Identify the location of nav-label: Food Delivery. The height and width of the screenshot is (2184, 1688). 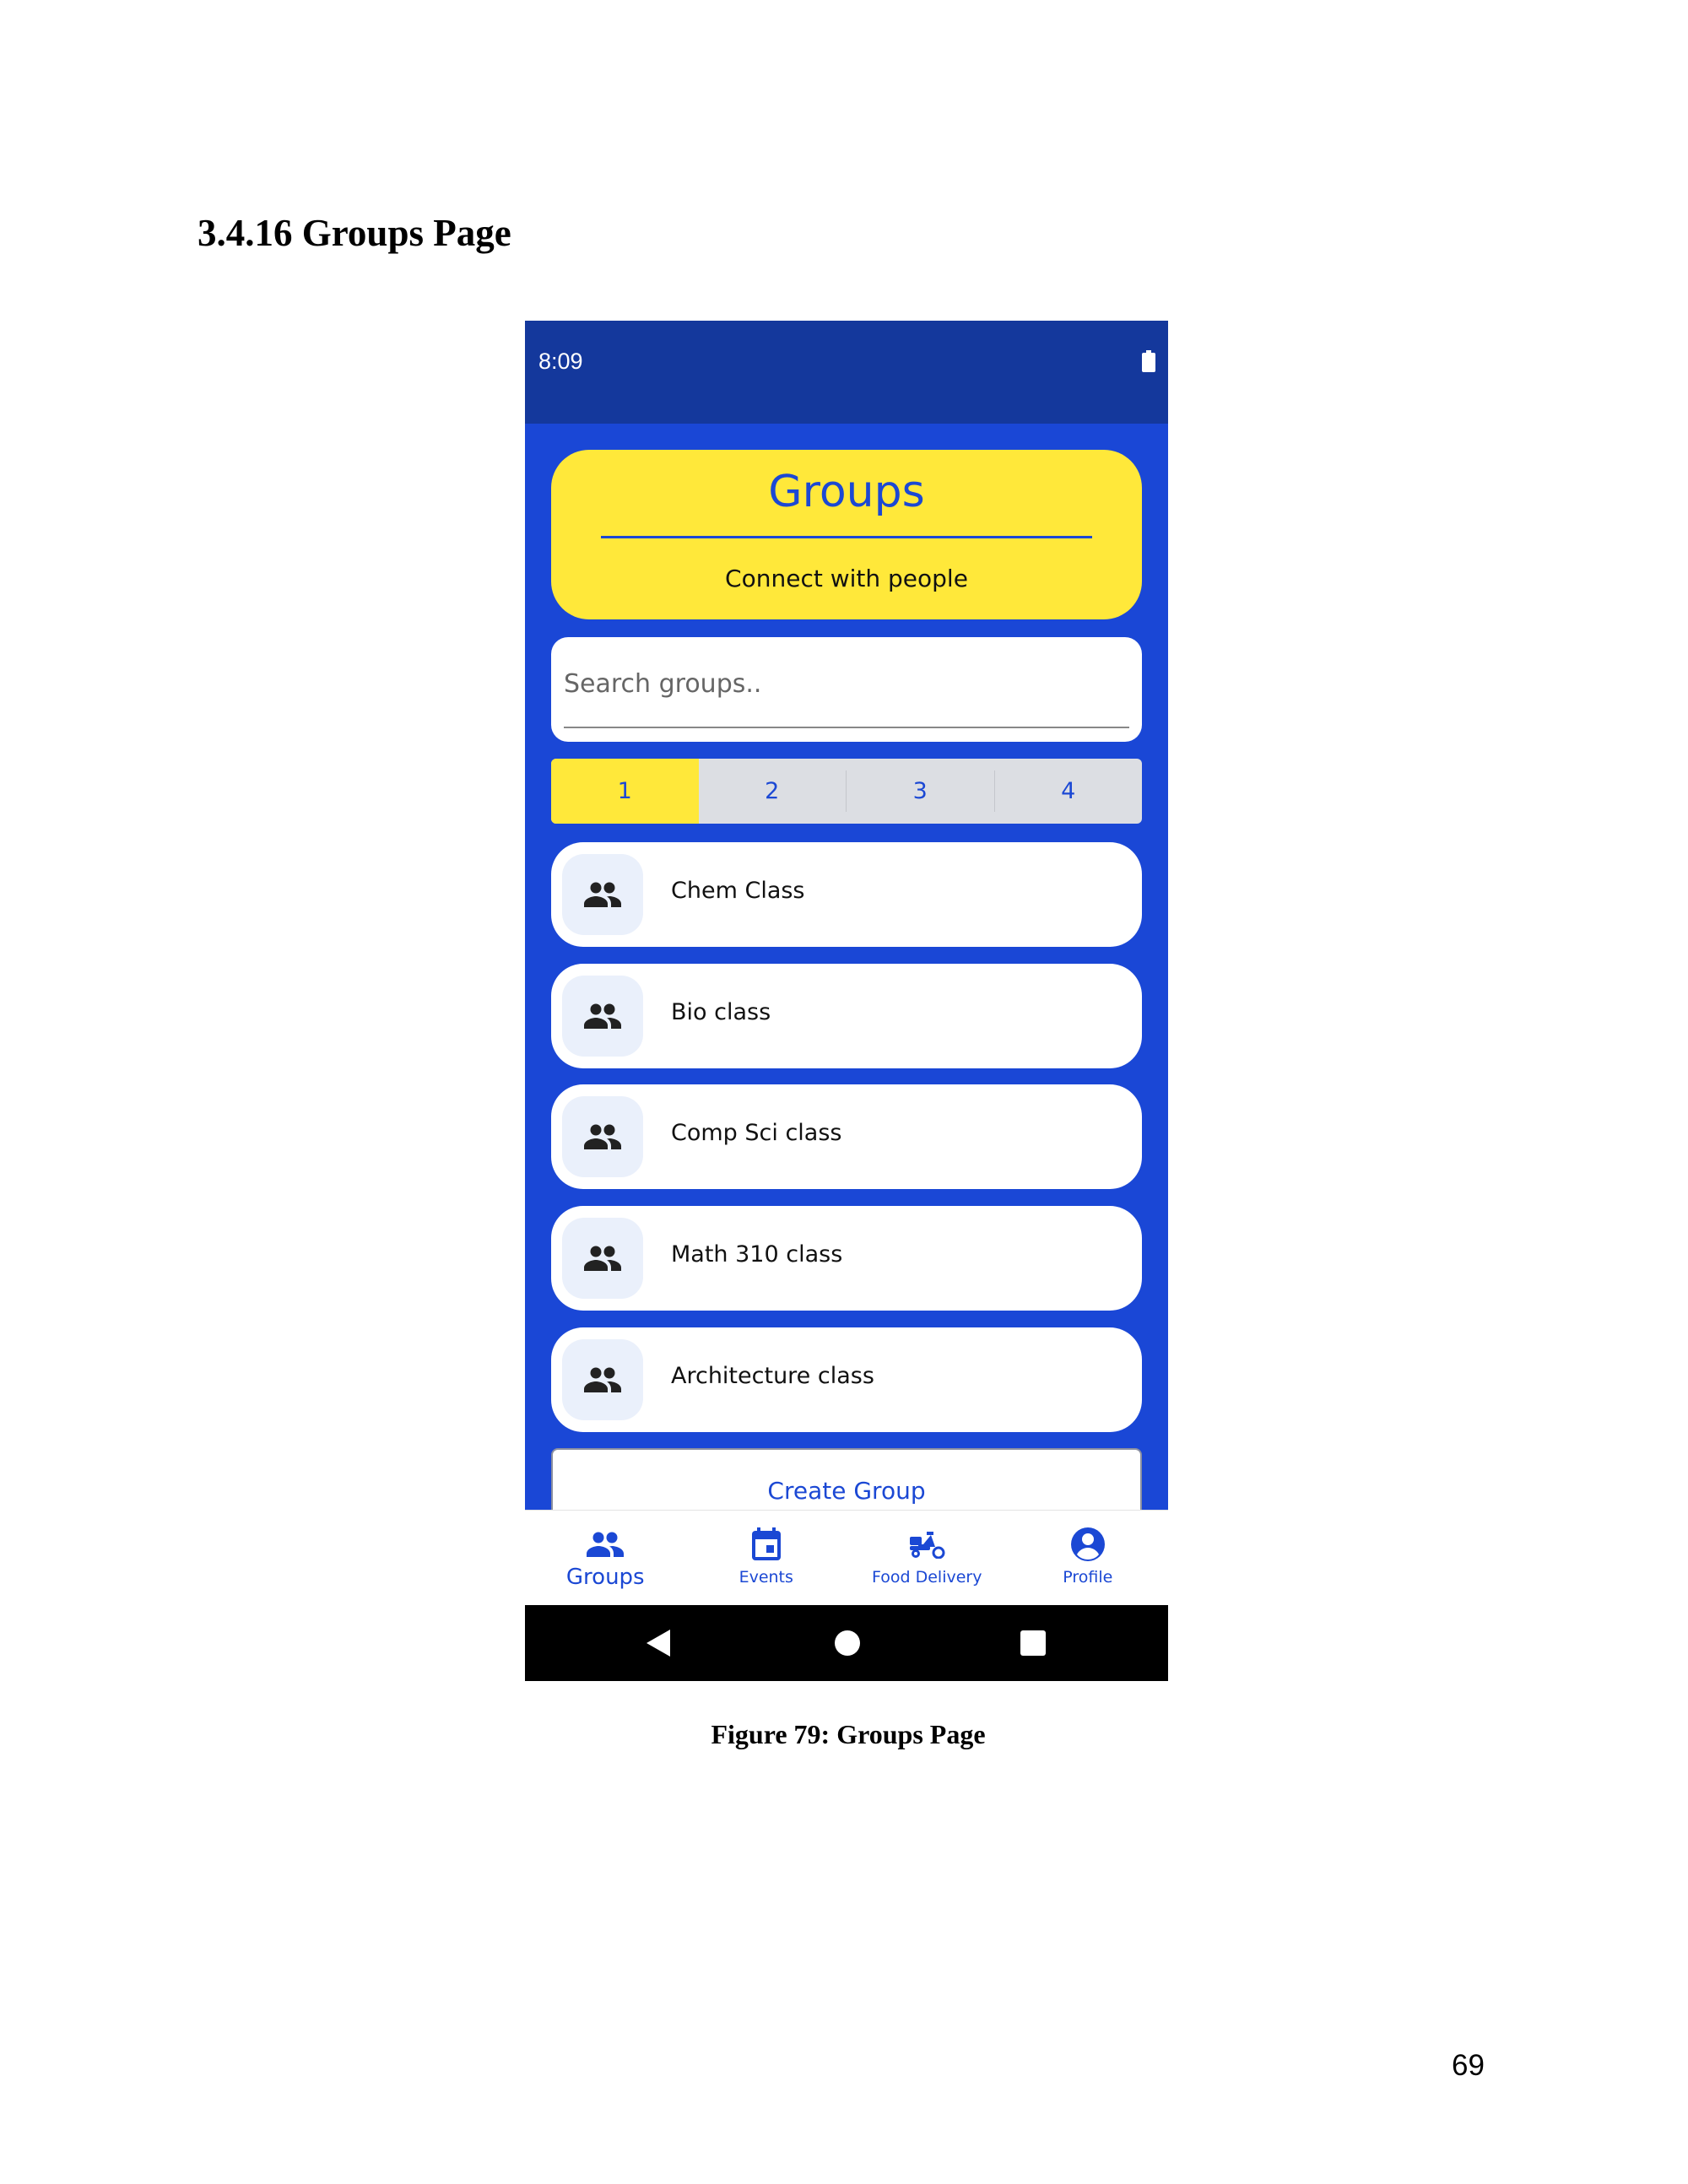
(927, 1577).